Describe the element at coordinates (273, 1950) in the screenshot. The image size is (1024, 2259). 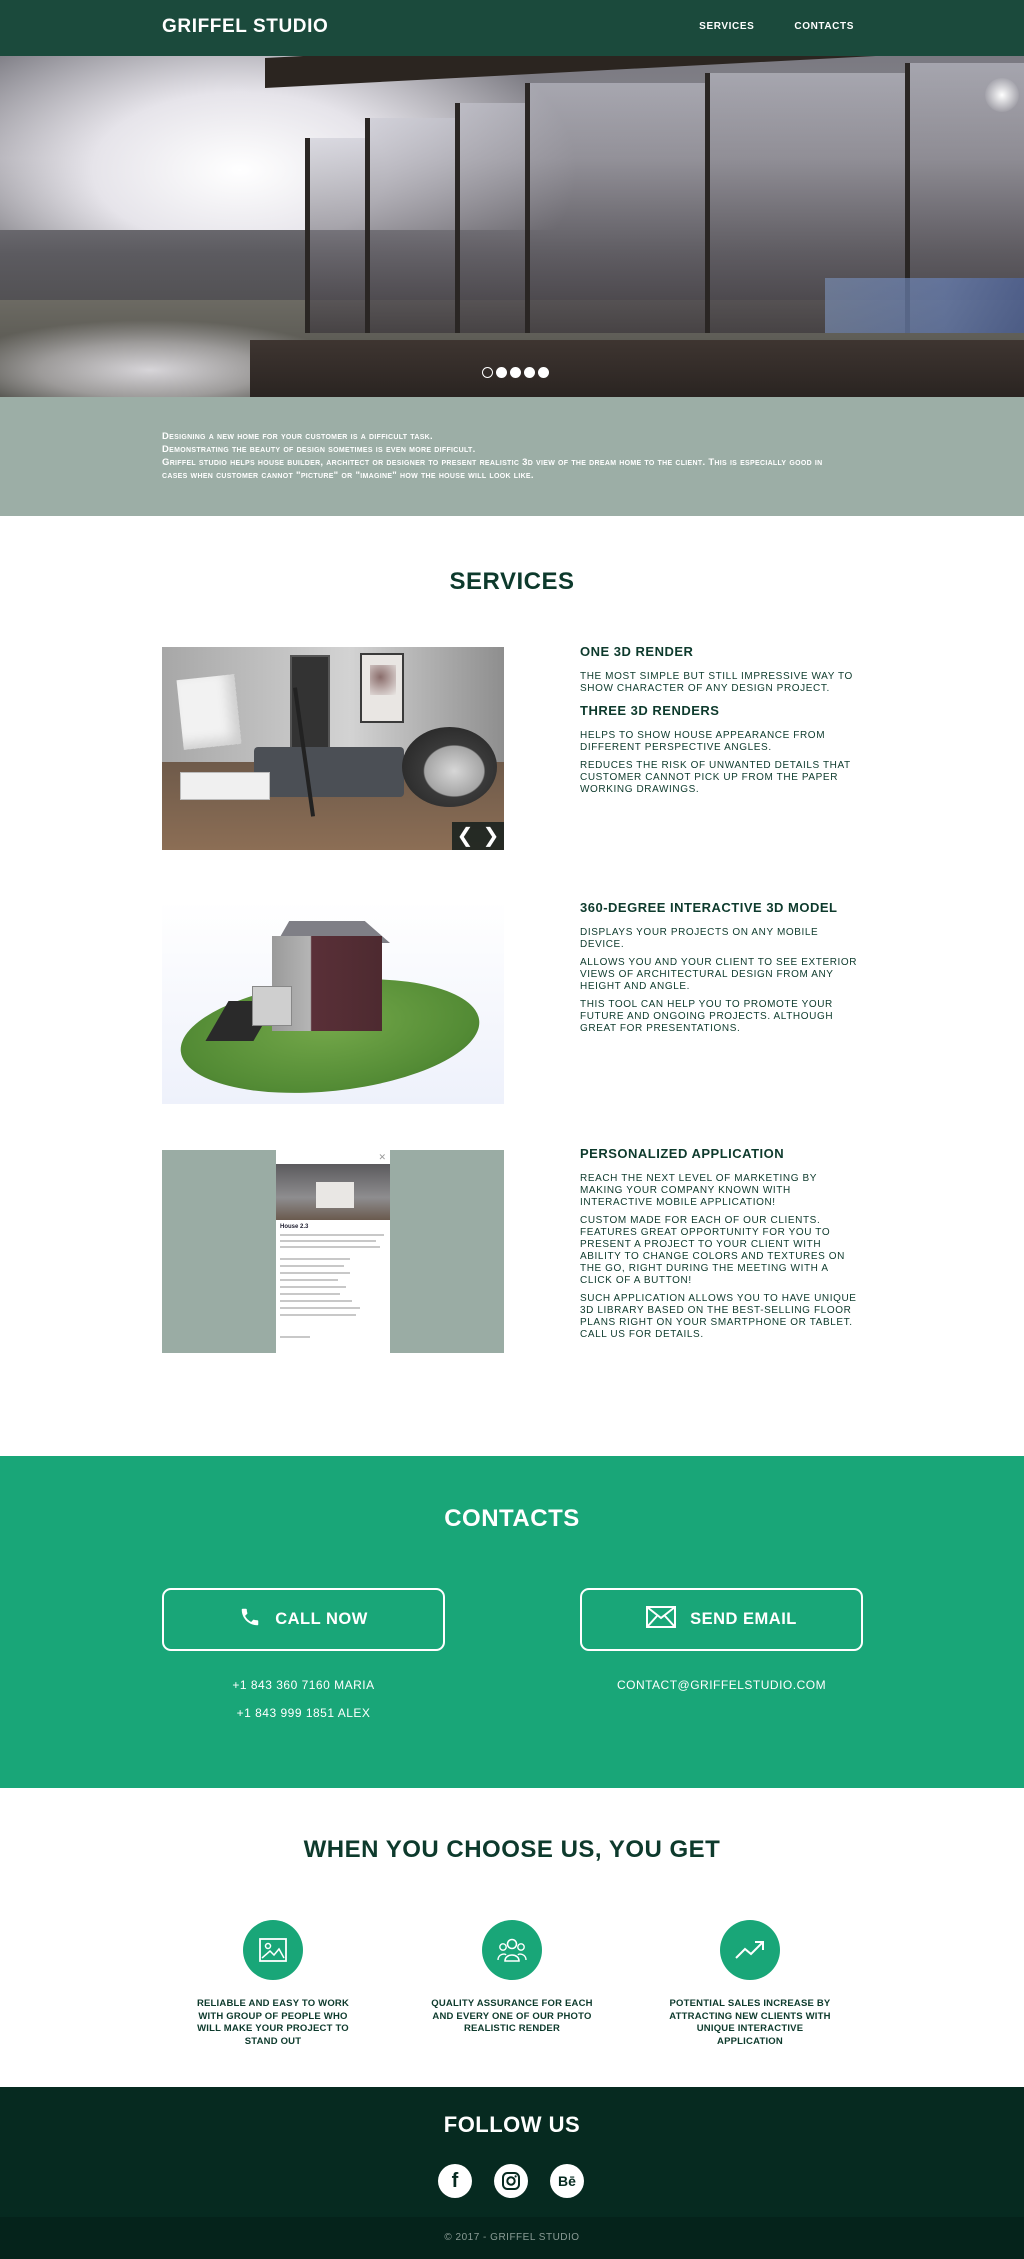
I see `image-icon` at that location.